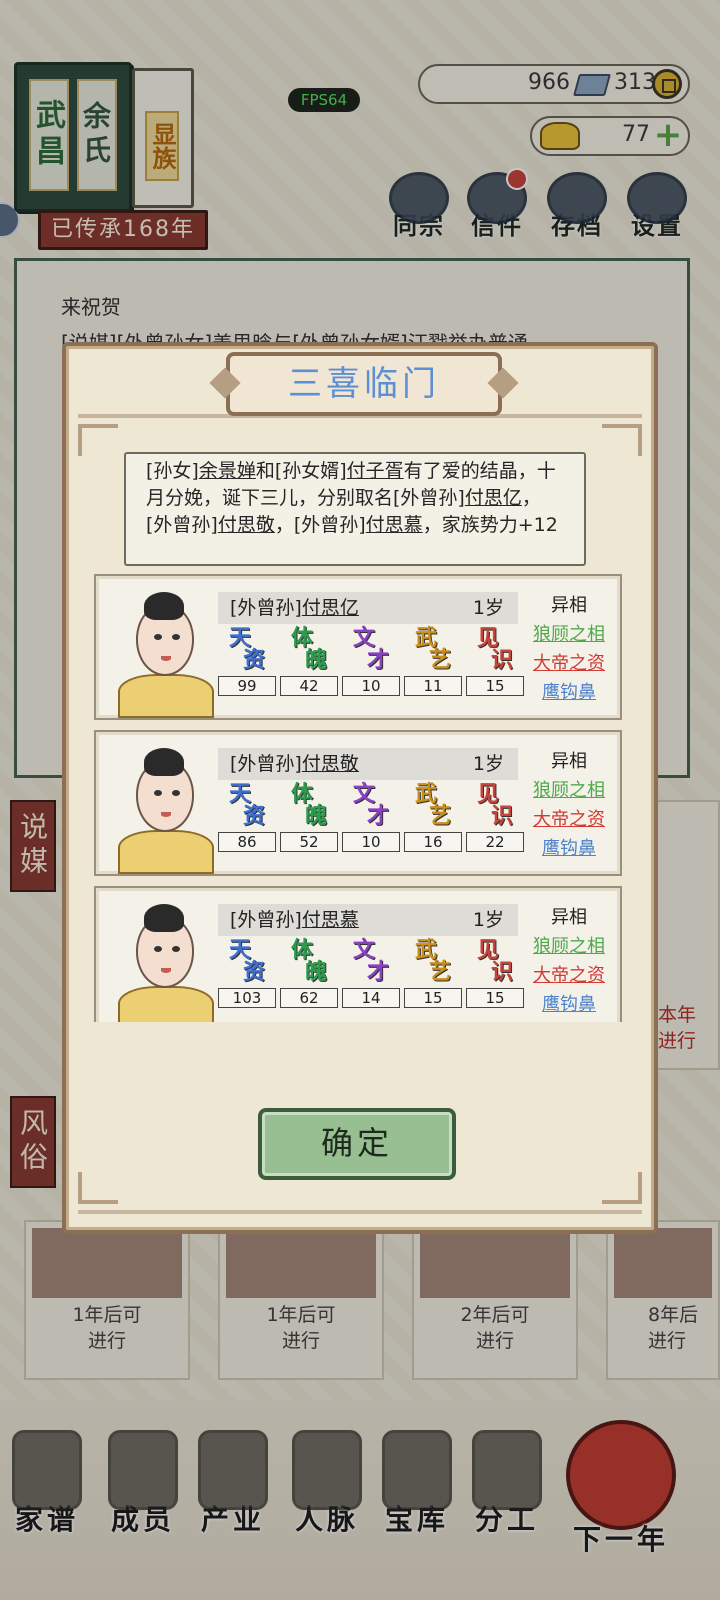 The width and height of the screenshot is (720, 1600). Describe the element at coordinates (247, 998) in the screenshot. I see `stat-value: 103` at that location.